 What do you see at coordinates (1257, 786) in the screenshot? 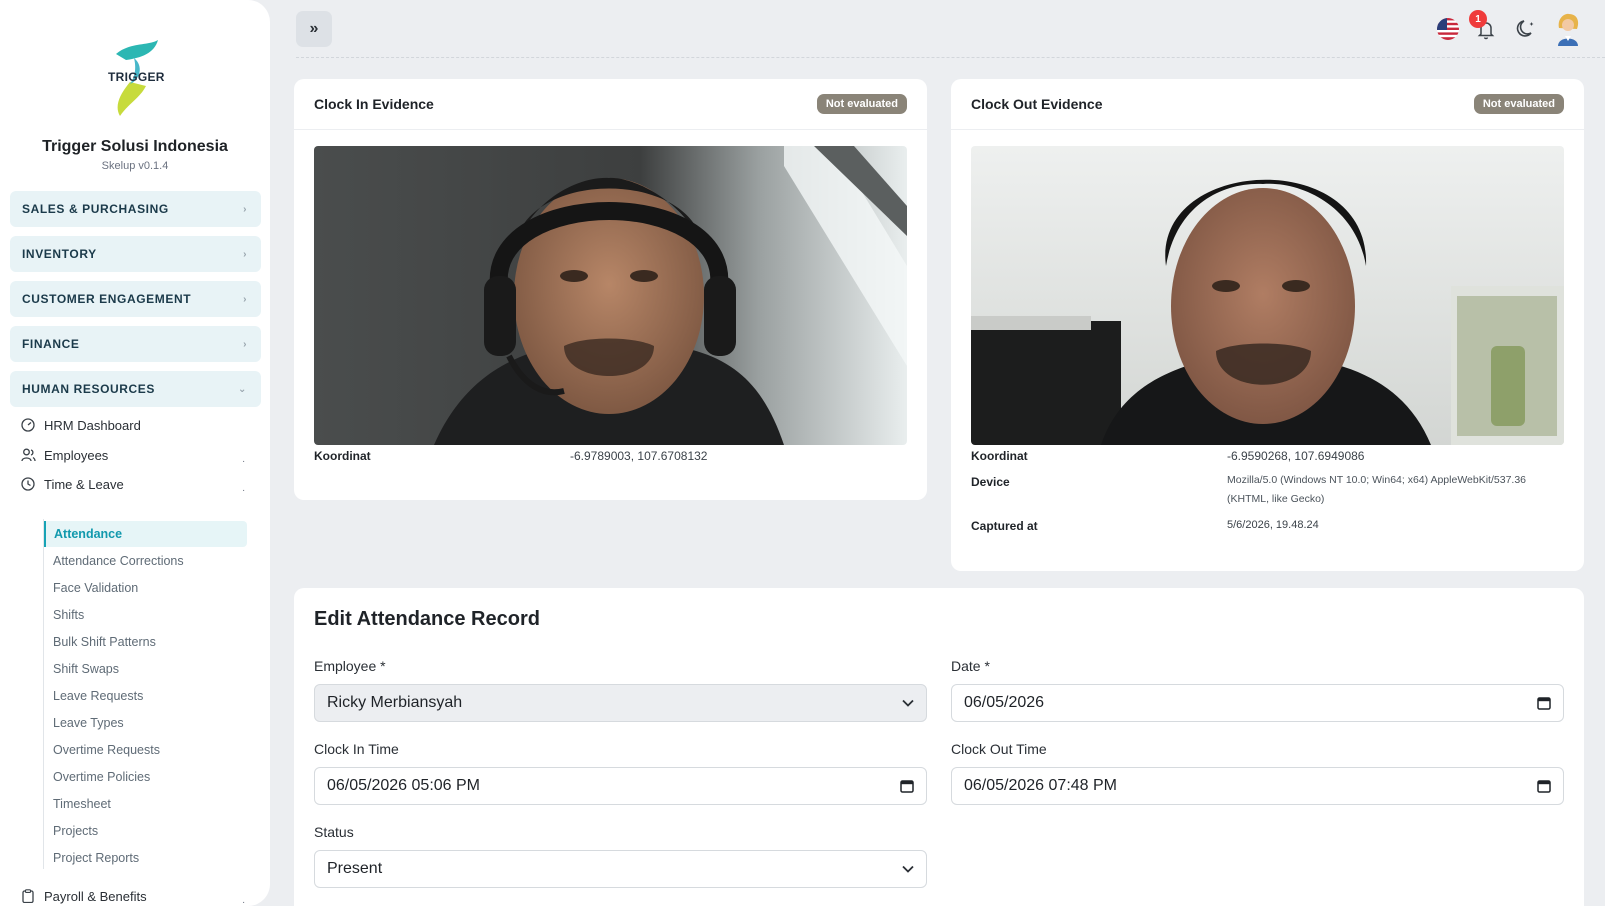
I see `clock-out-time-input: 06/05/2026 07:48 PM` at bounding box center [1257, 786].